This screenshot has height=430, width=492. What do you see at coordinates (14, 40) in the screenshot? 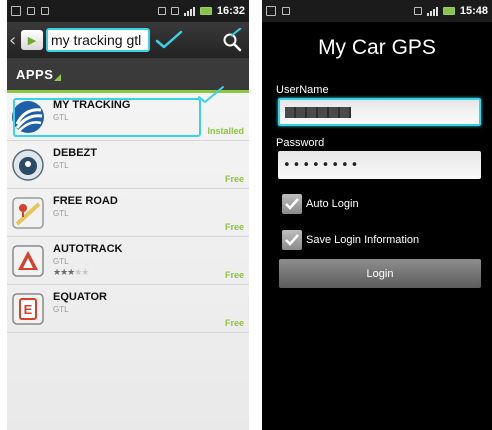
I see `back-icon: ‹` at bounding box center [14, 40].